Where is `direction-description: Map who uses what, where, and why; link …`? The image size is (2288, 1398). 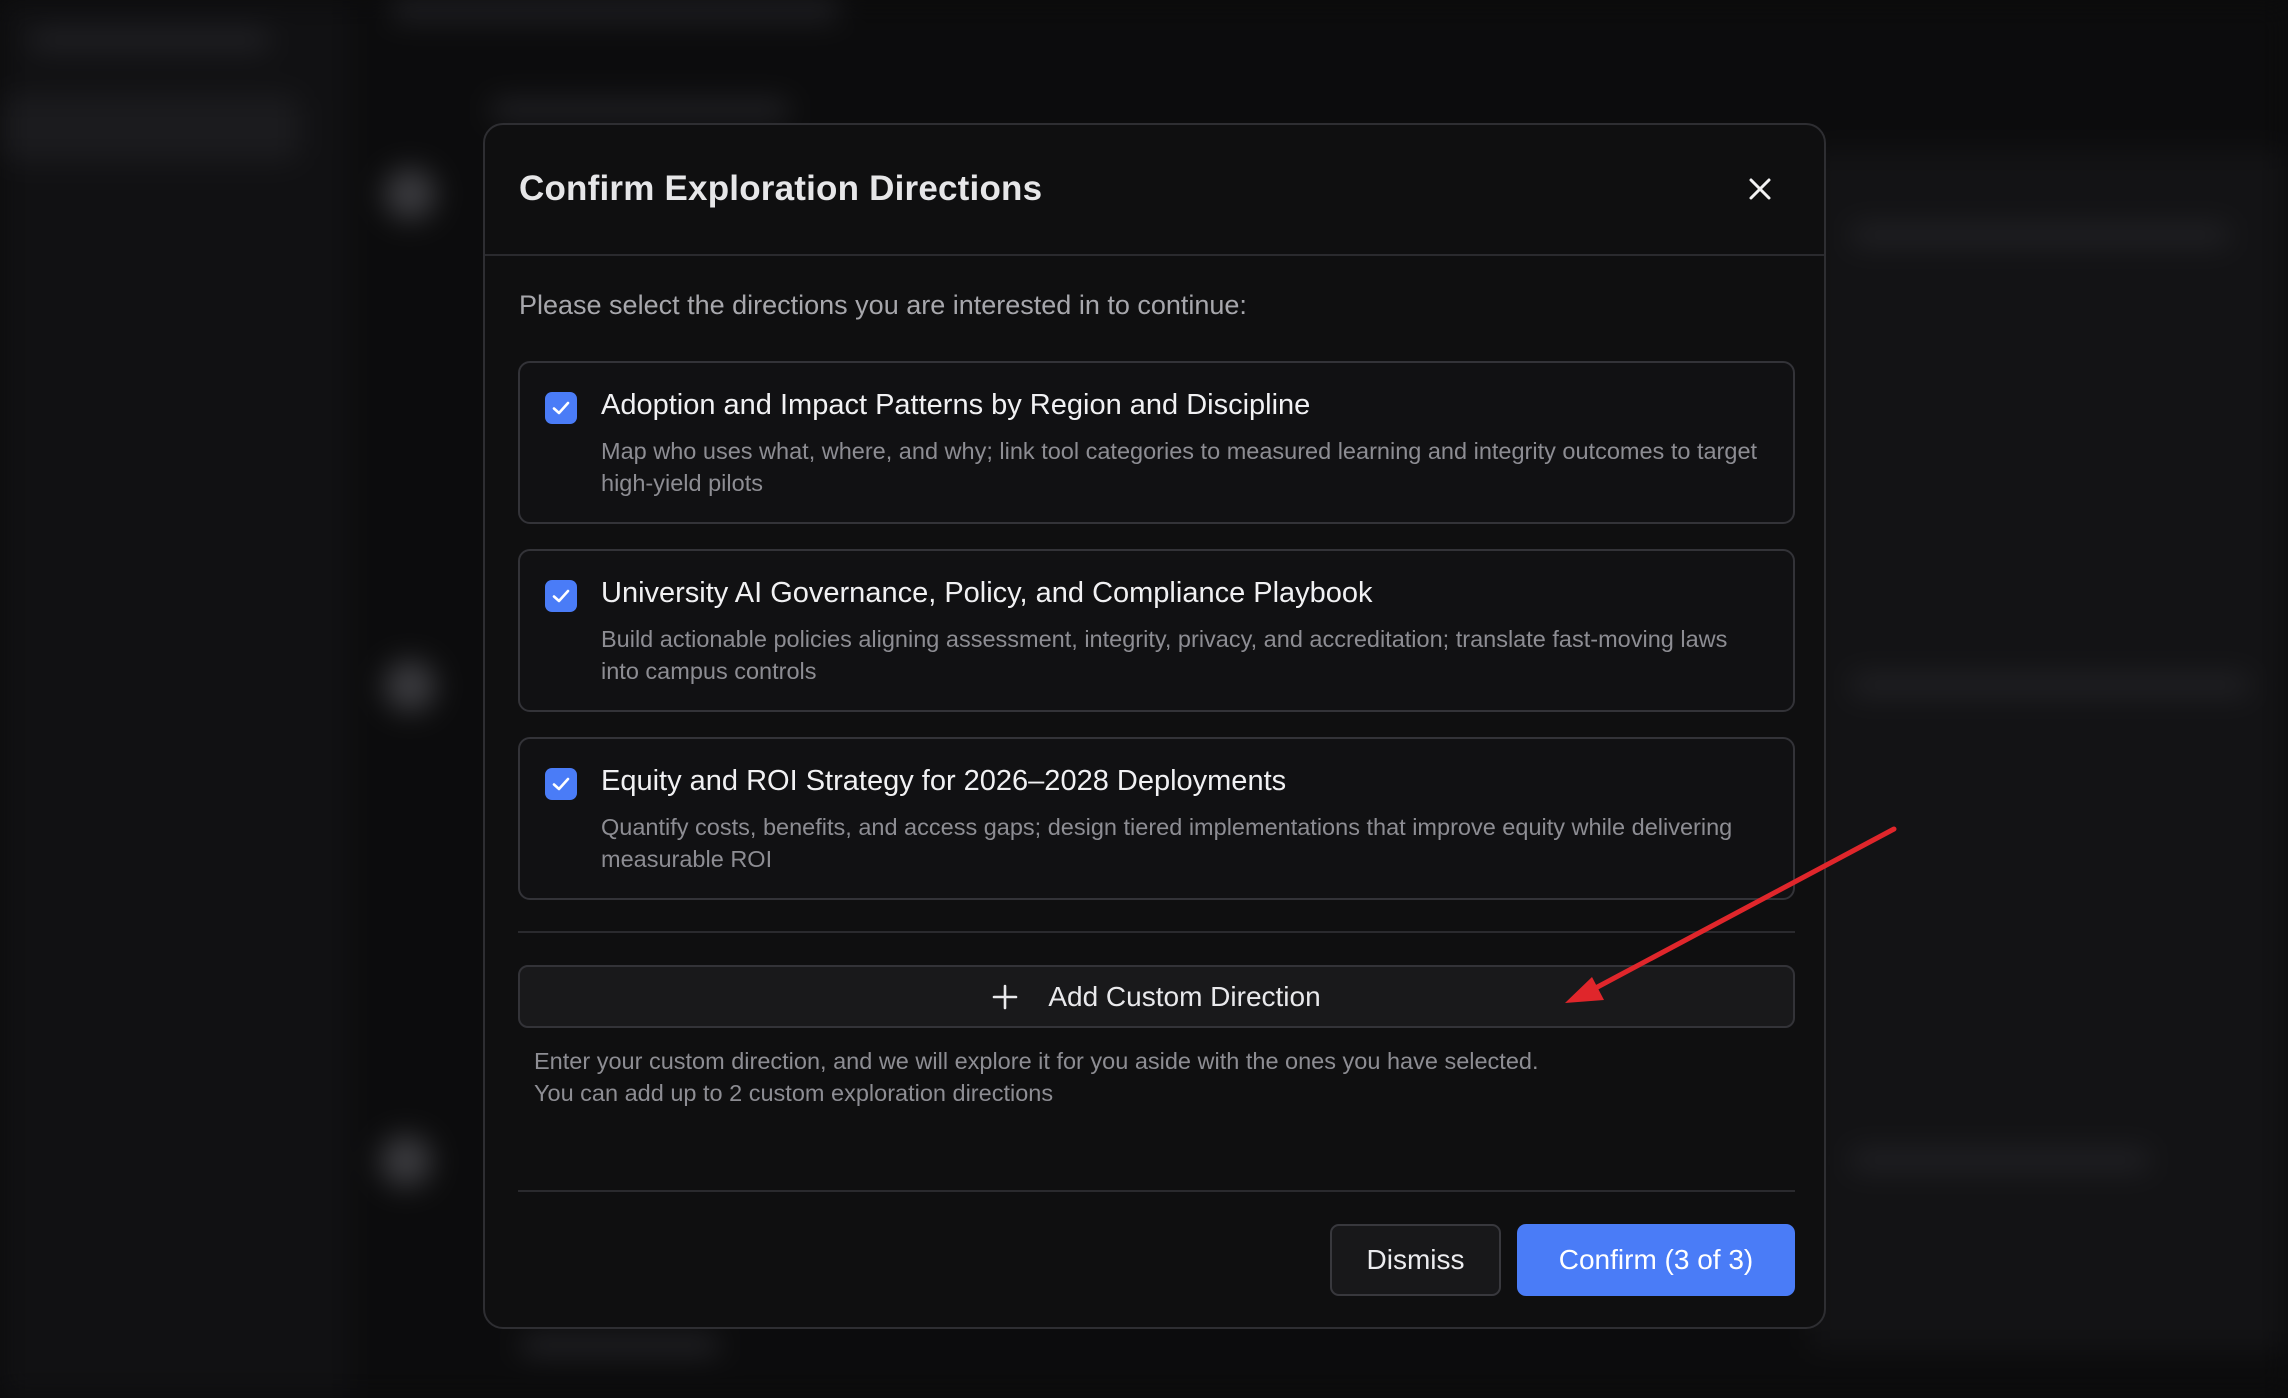
direction-description: Map who uses what, where, and why; link … is located at coordinates (1179, 467).